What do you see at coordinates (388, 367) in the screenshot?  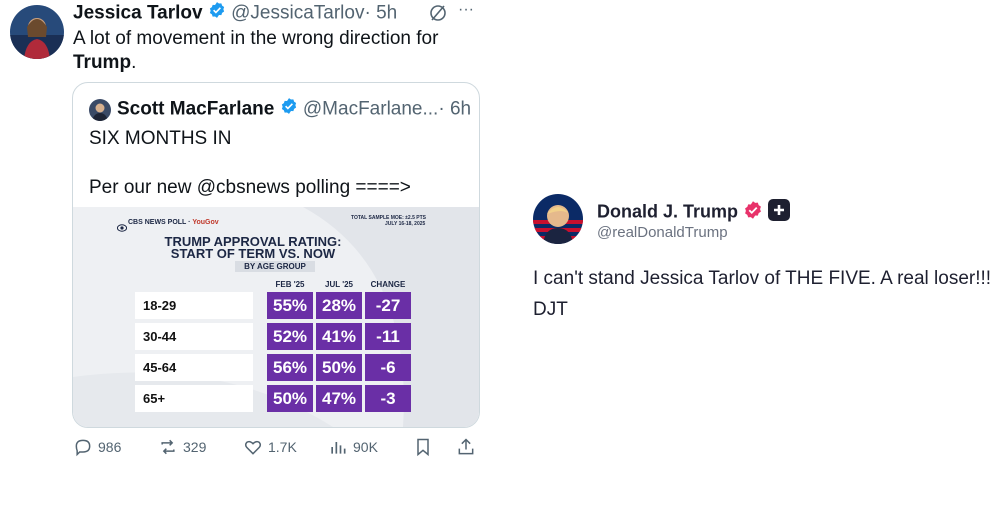 I see `cell-change: -6` at bounding box center [388, 367].